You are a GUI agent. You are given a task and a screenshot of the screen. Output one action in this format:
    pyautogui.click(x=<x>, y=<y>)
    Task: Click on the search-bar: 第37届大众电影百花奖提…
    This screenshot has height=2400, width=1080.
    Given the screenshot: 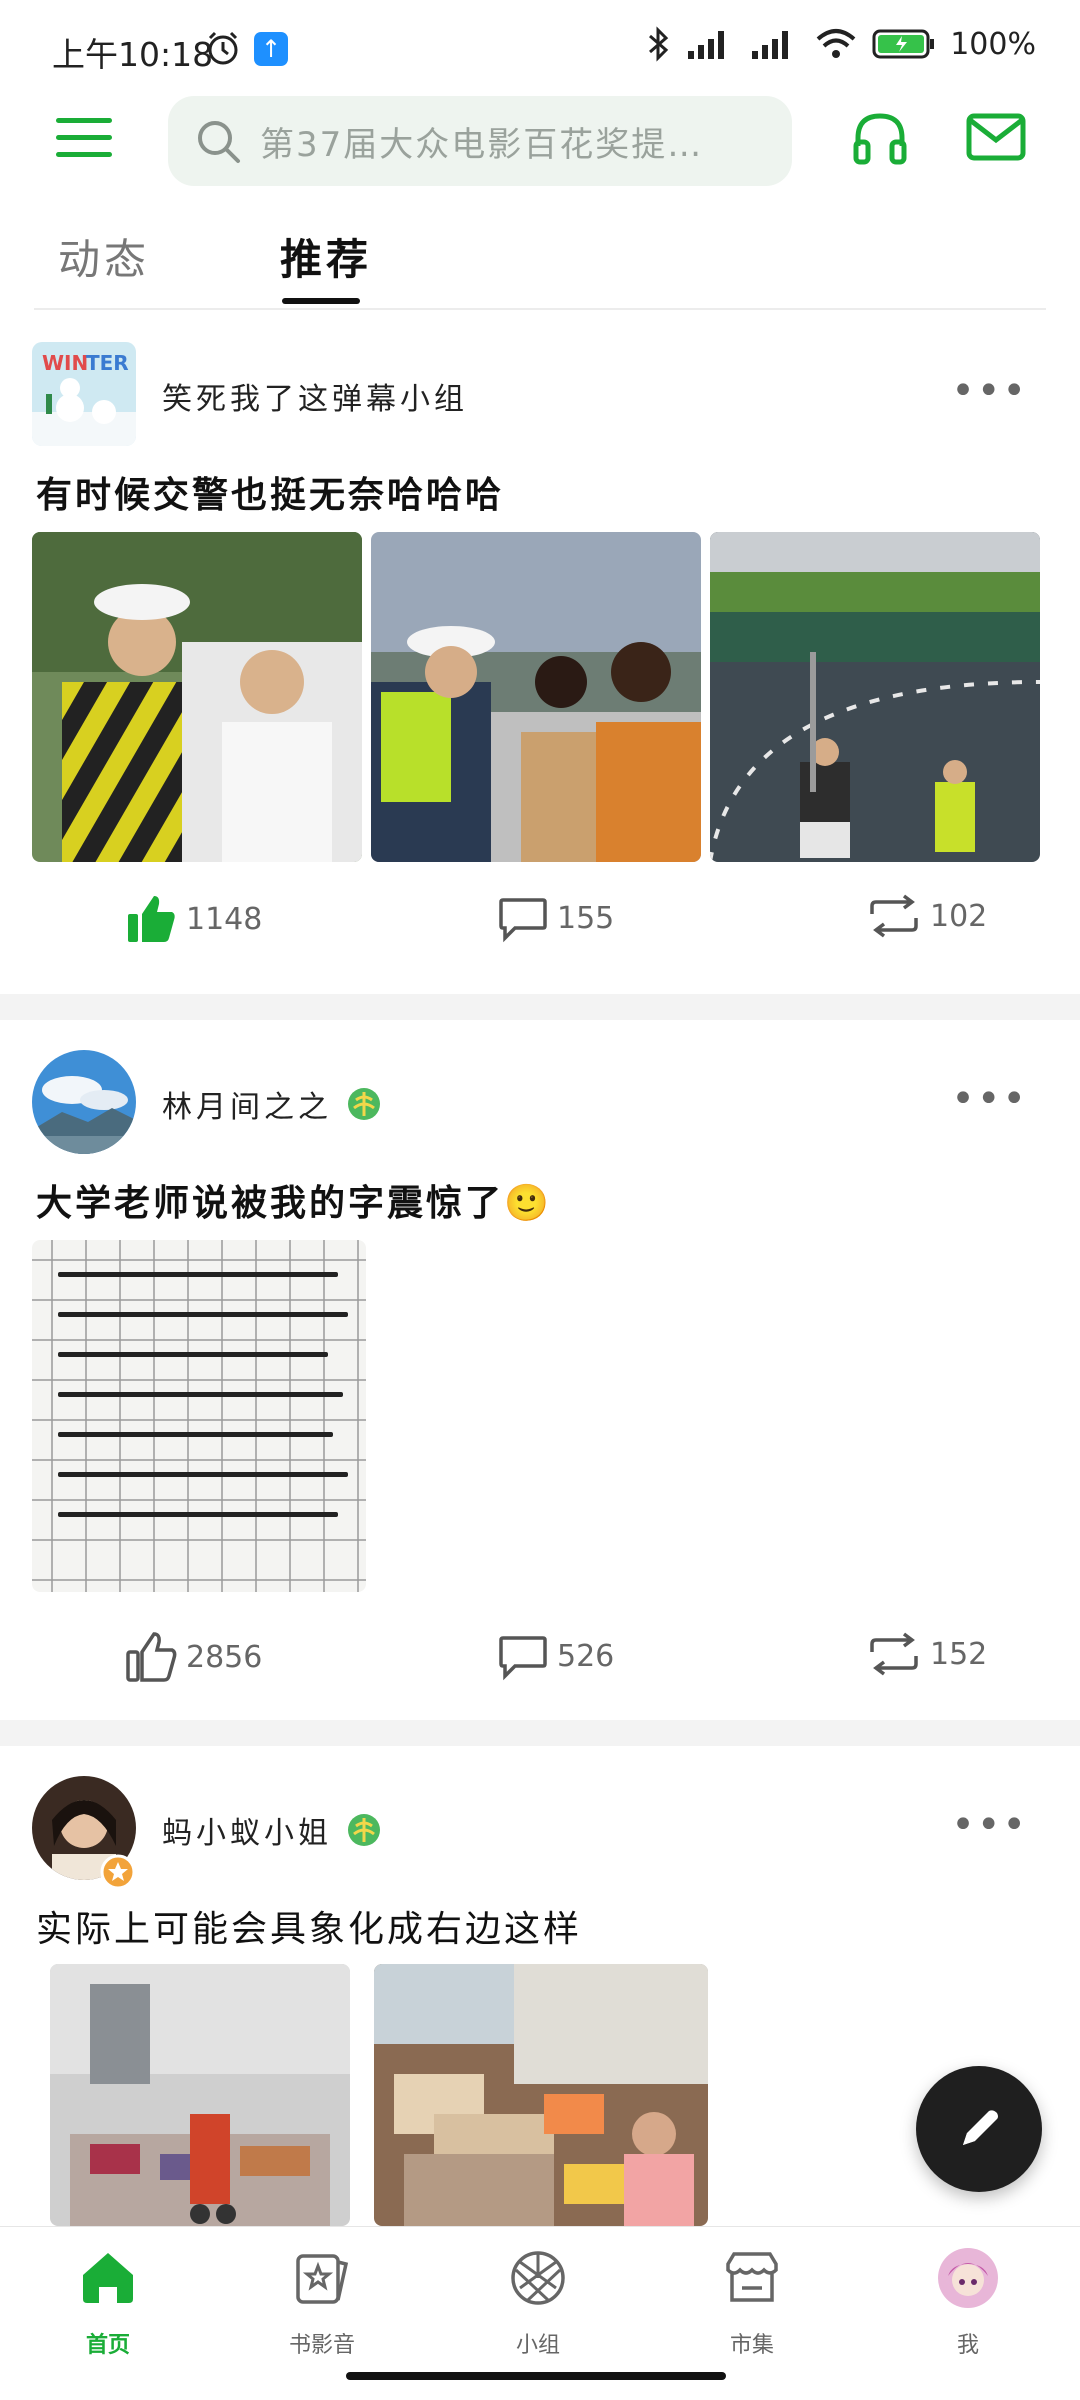 What is the action you would take?
    pyautogui.click(x=480, y=141)
    